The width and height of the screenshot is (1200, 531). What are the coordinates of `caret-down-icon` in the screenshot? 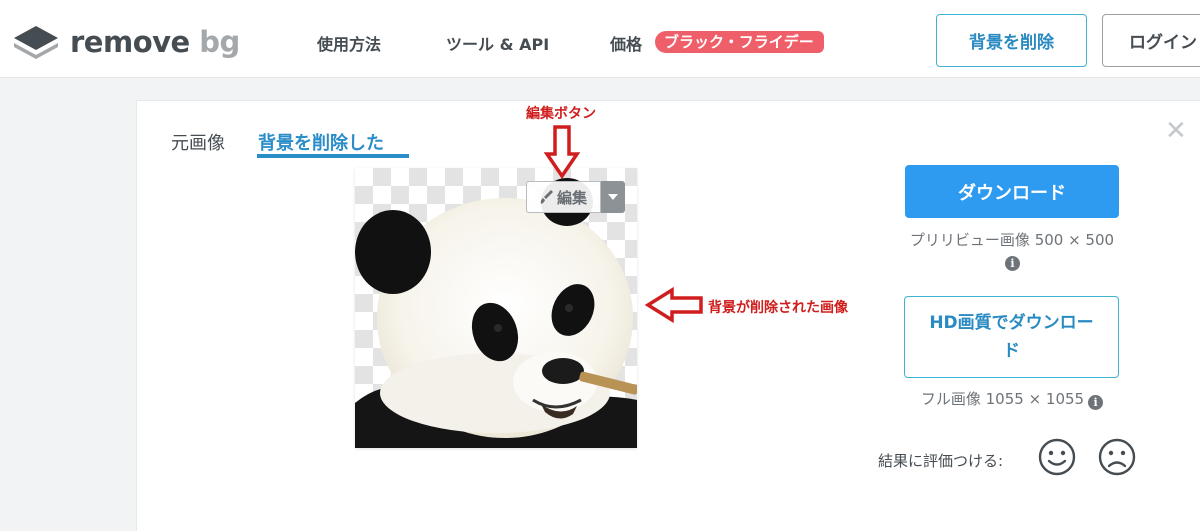 It's located at (613, 197).